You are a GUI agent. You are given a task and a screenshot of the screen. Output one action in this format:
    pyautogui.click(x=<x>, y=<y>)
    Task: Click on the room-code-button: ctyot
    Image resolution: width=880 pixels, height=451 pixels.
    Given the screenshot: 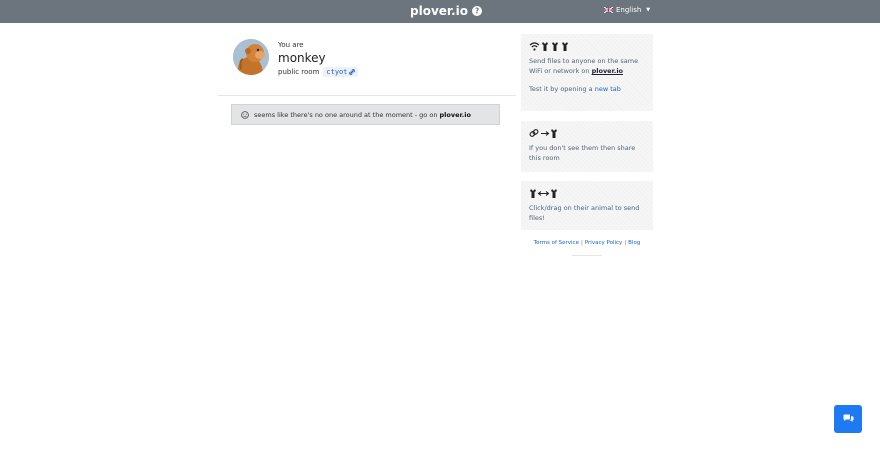 What is the action you would take?
    pyautogui.click(x=341, y=72)
    